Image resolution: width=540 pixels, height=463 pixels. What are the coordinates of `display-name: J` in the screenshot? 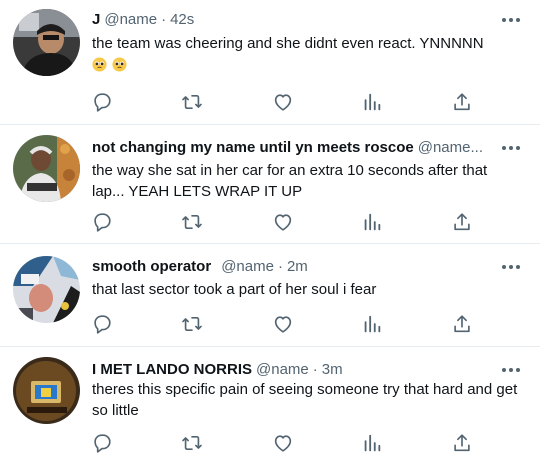 It's located at (96, 19).